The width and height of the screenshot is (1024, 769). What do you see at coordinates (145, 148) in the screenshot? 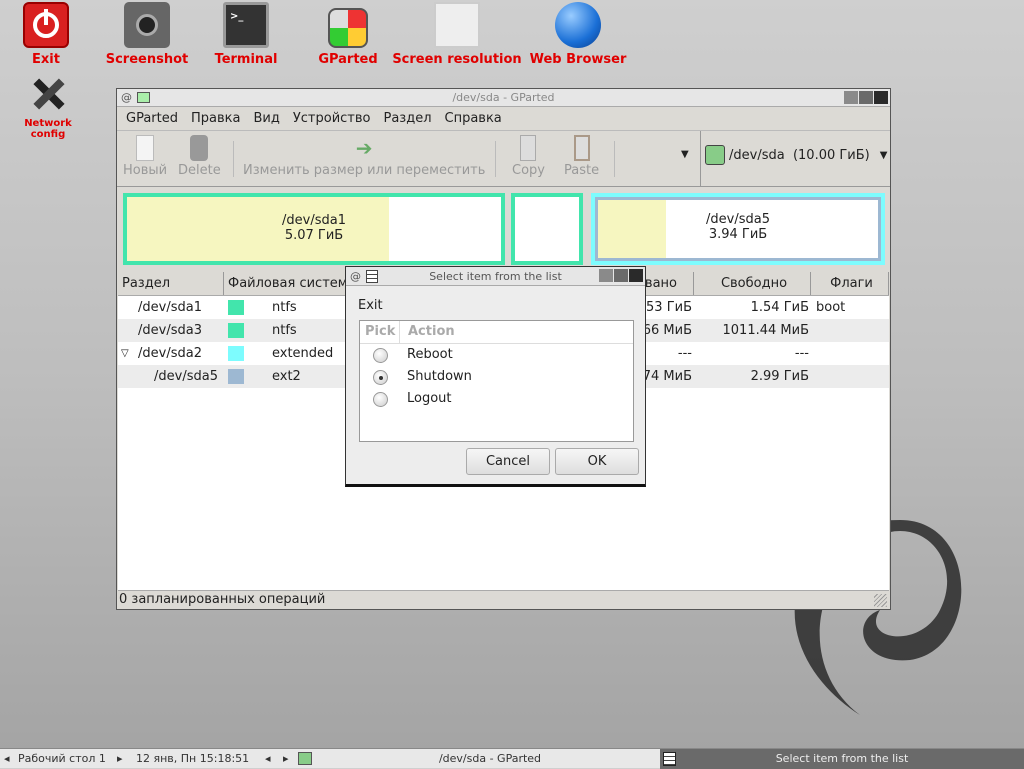
I see `new-document-icon` at bounding box center [145, 148].